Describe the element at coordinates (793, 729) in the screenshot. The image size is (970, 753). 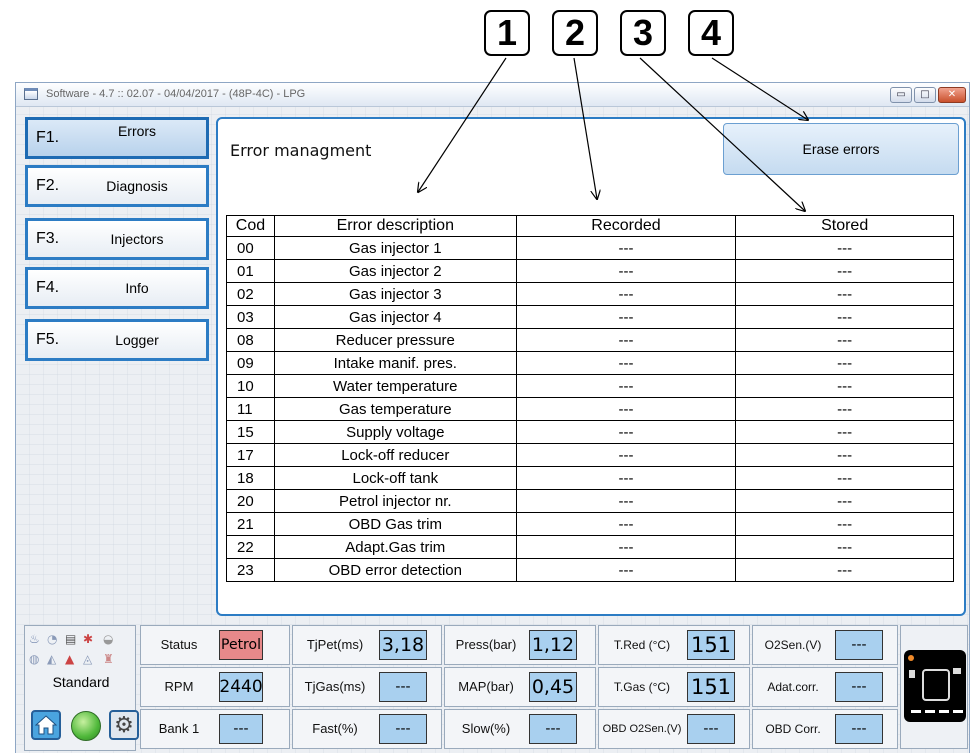
I see `readout-label: OBD Corr.` at that location.